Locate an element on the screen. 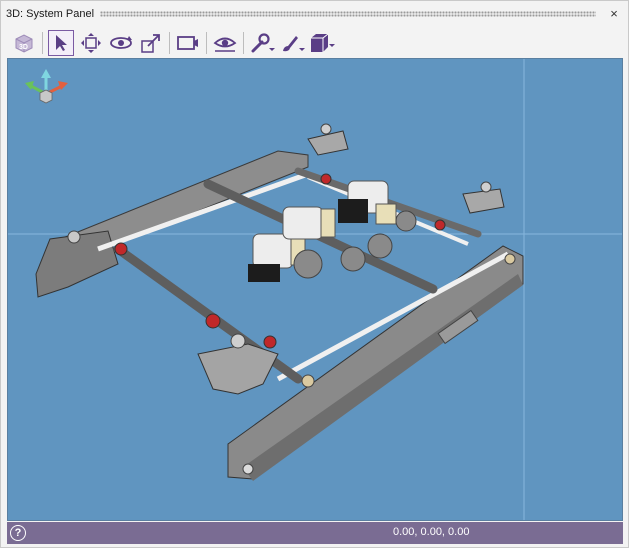 The height and width of the screenshot is (548, 629). panel-title: 3D: System Panel is located at coordinates (50, 14).